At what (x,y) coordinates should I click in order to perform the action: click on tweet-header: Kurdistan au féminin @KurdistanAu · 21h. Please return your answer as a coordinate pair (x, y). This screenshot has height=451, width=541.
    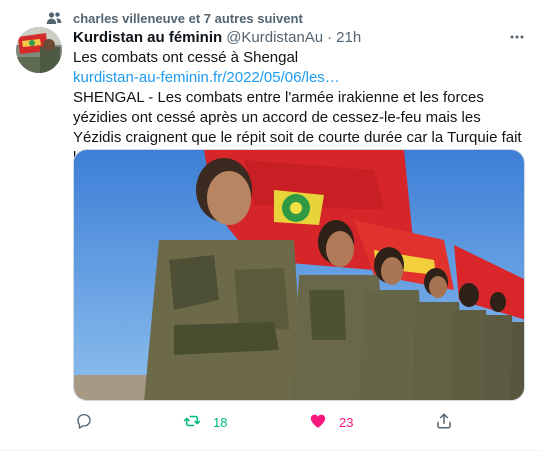
    Looking at the image, I should click on (300, 37).